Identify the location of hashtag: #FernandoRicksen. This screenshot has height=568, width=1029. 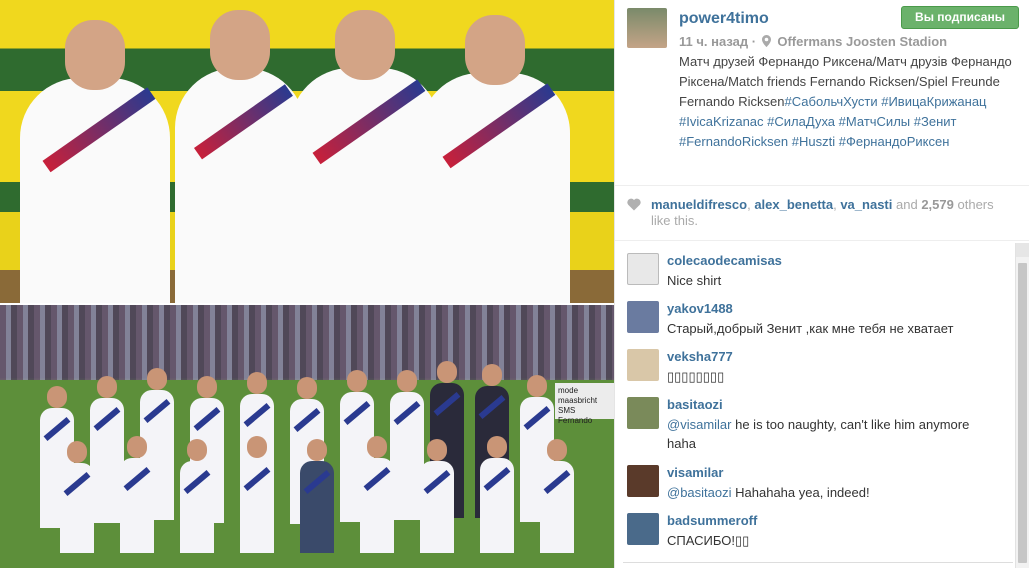
(733, 141).